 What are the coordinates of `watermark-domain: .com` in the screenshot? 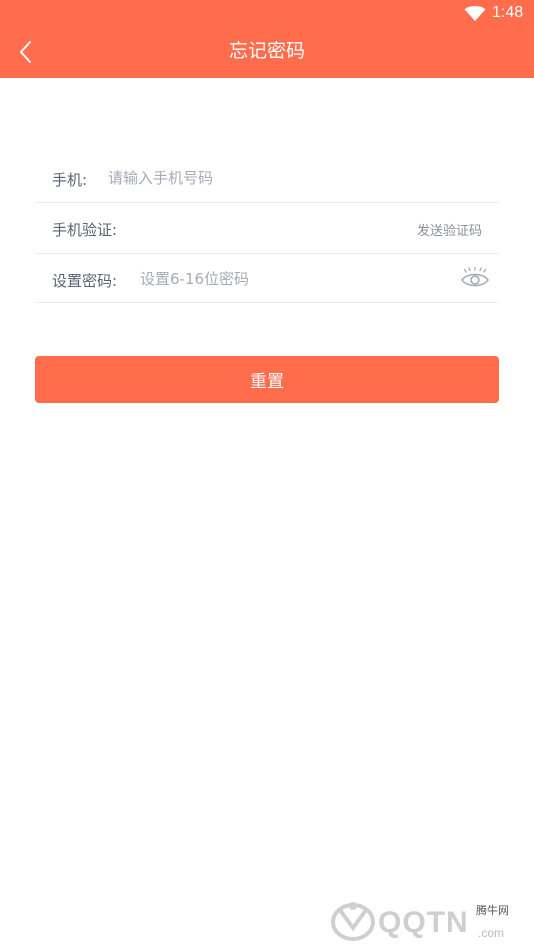 It's located at (491, 933).